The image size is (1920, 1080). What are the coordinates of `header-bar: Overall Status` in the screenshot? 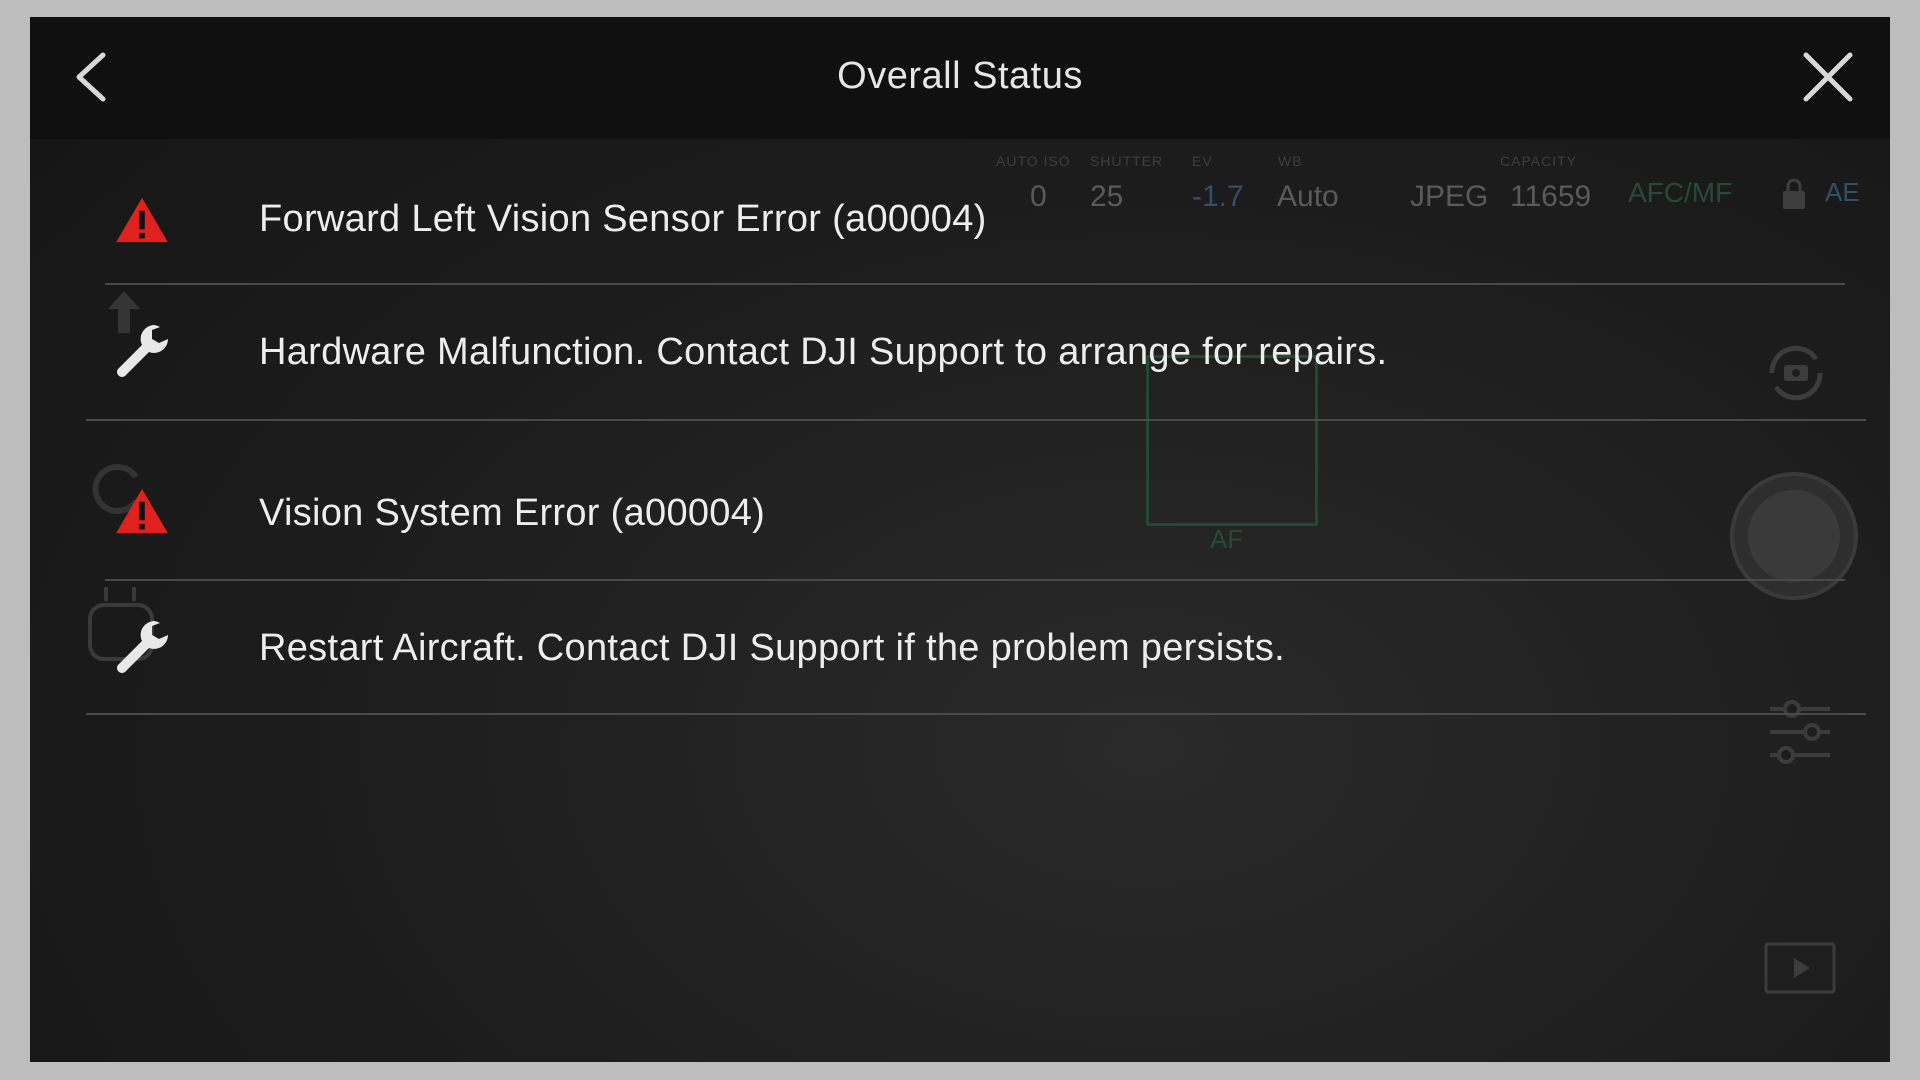 It's located at (960, 78).